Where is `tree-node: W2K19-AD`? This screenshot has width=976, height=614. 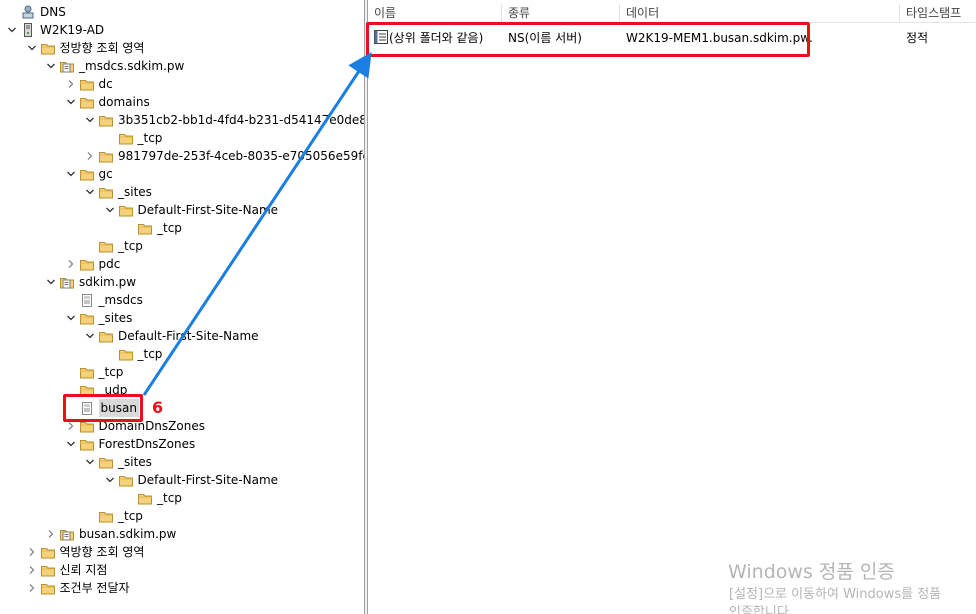
tree-node: W2K19-AD is located at coordinates (54, 30).